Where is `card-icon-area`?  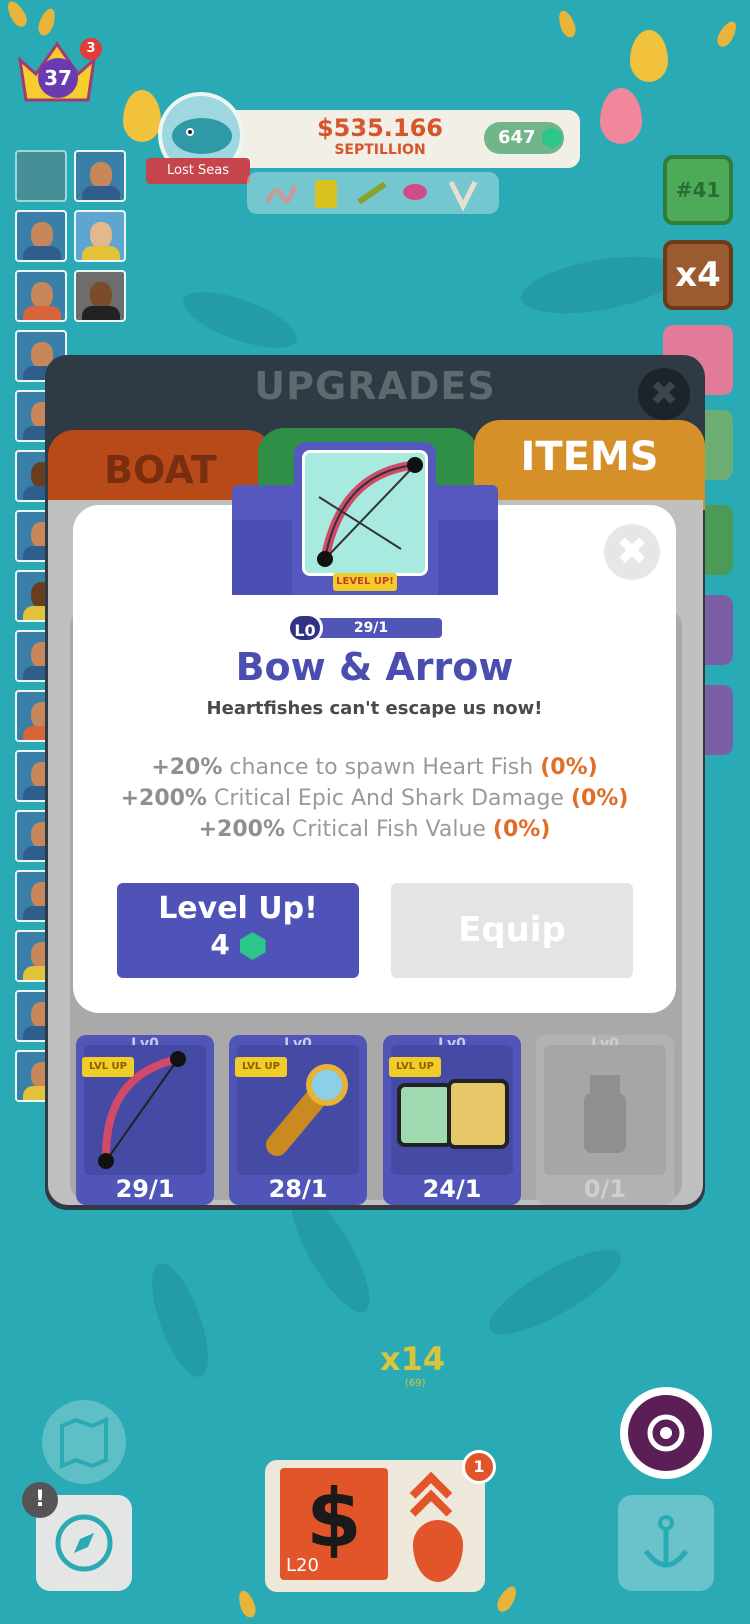 card-icon-area is located at coordinates (605, 1110).